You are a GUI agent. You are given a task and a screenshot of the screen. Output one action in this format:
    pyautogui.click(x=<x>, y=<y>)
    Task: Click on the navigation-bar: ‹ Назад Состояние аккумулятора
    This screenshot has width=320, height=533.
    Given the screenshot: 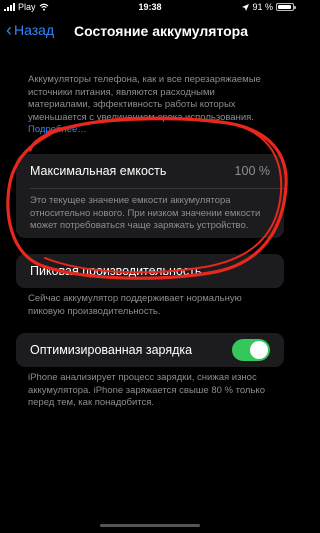 What is the action you would take?
    pyautogui.click(x=150, y=31)
    